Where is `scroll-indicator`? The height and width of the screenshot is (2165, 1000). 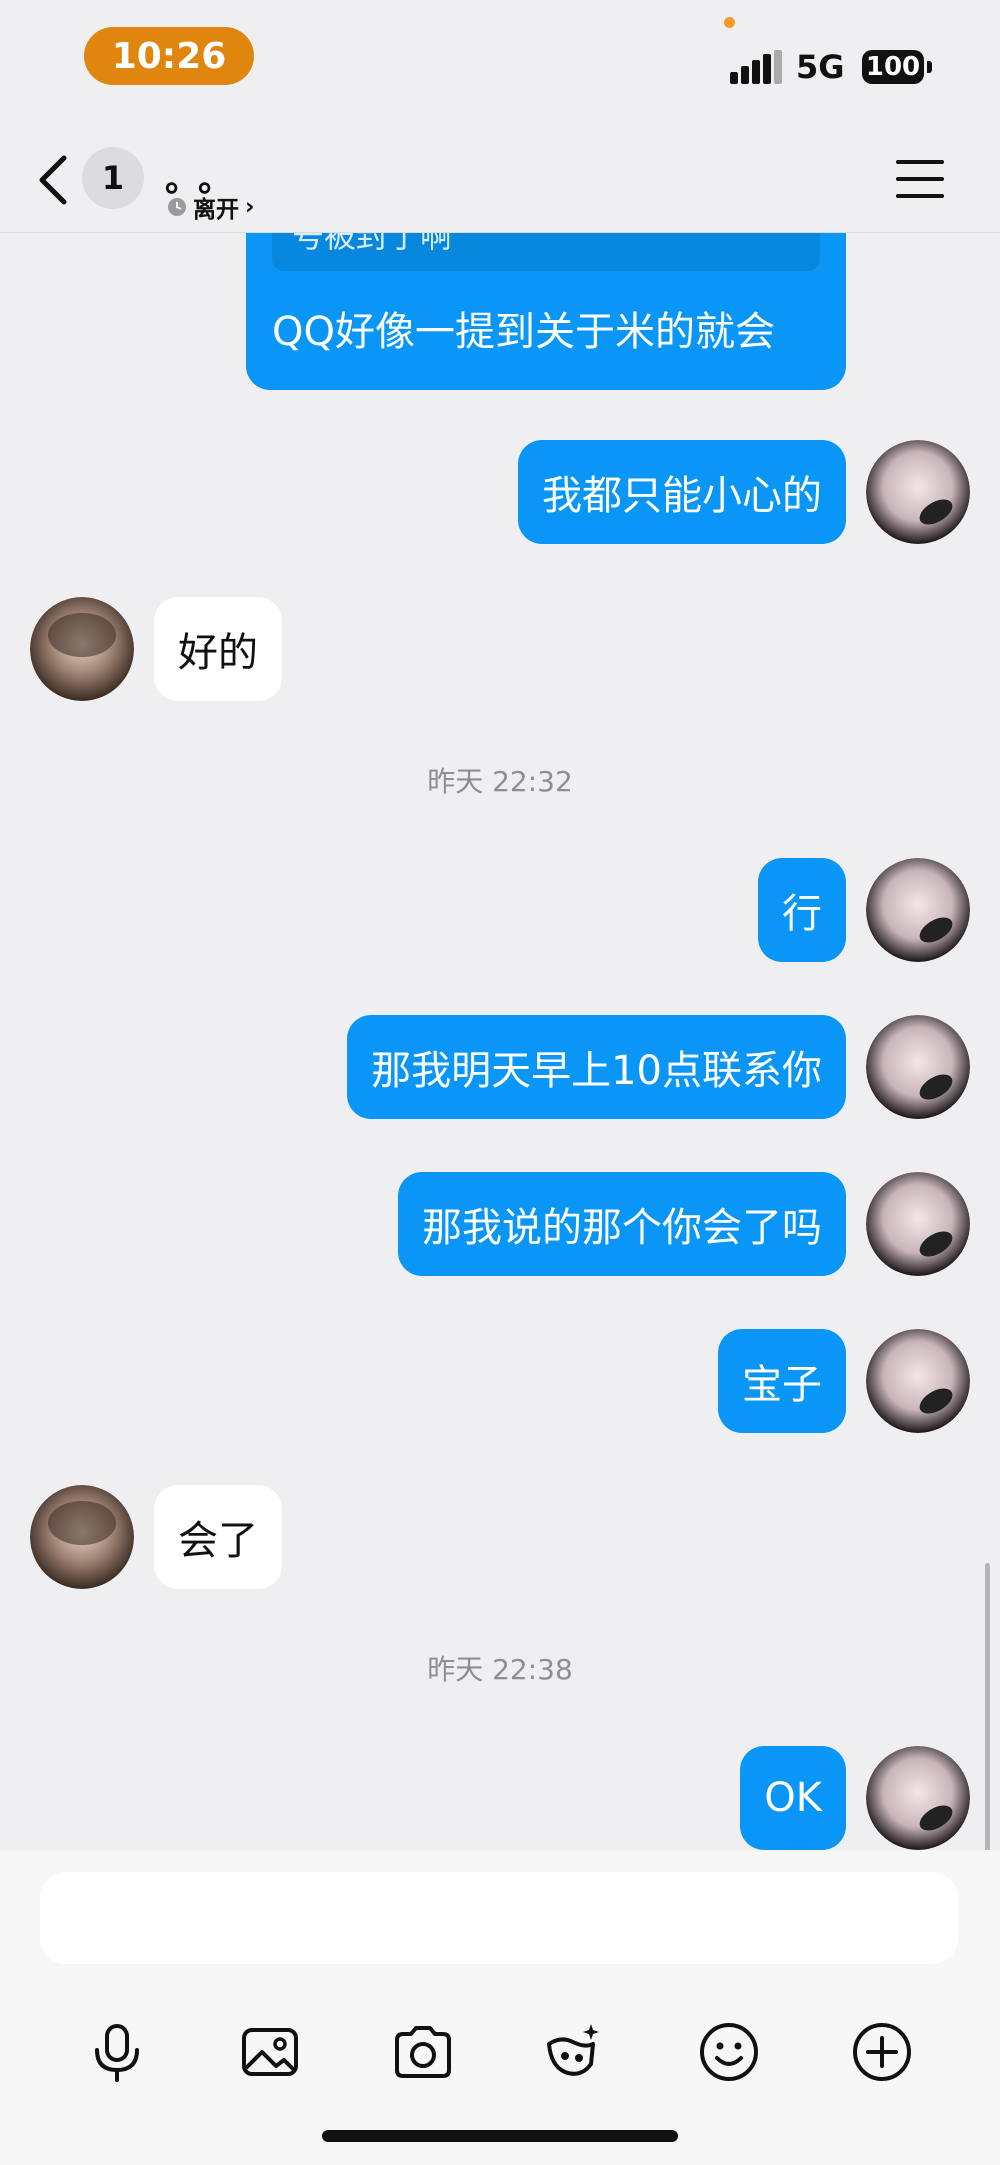
scroll-indicator is located at coordinates (987, 1706).